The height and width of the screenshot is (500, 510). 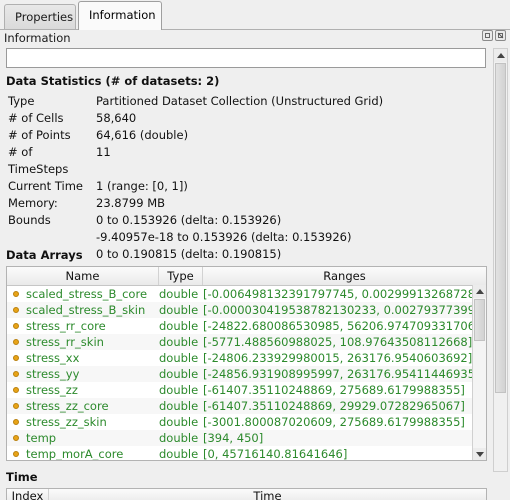 I want to click on array-range-cell: [-61407.35110248869, 29929.07282965067], so click(x=334, y=406).